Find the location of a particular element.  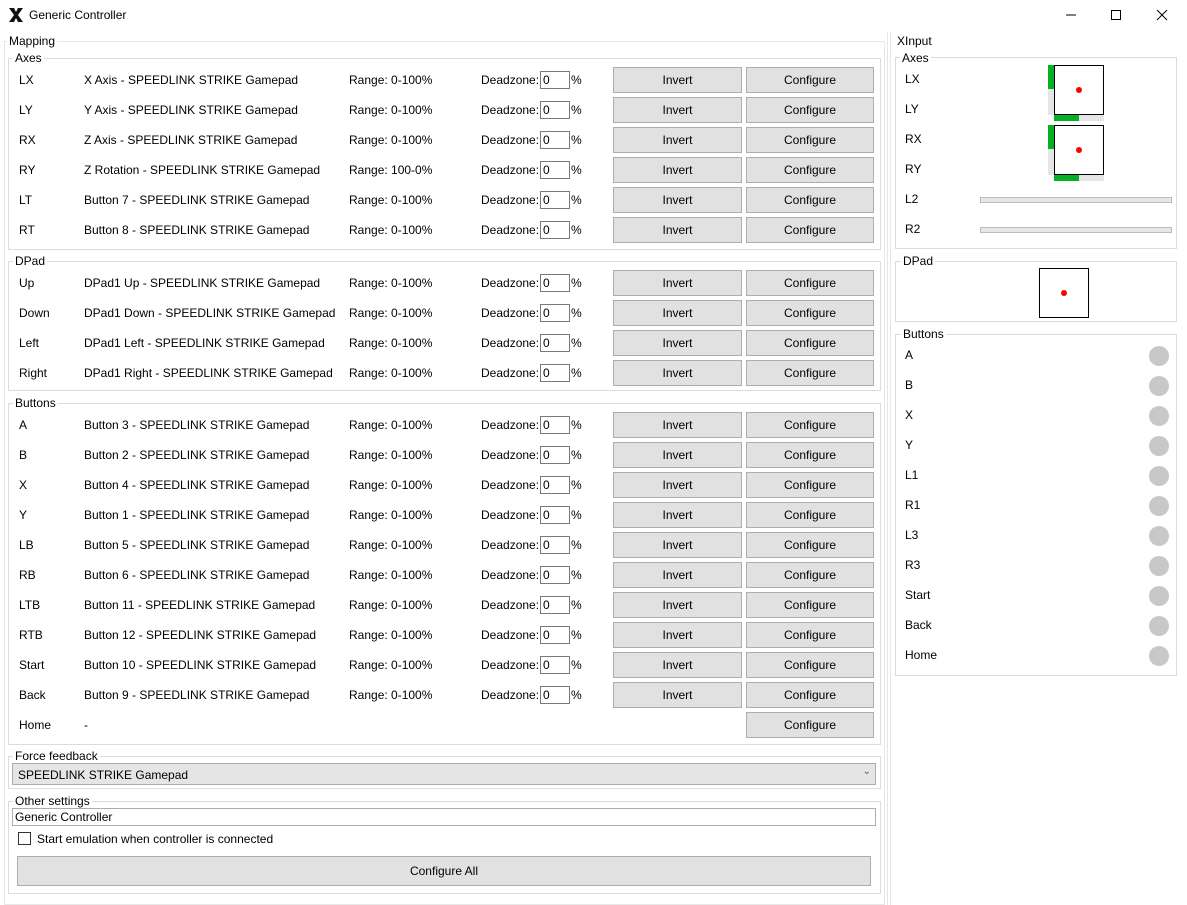

close-button is located at coordinates (1162, 15).